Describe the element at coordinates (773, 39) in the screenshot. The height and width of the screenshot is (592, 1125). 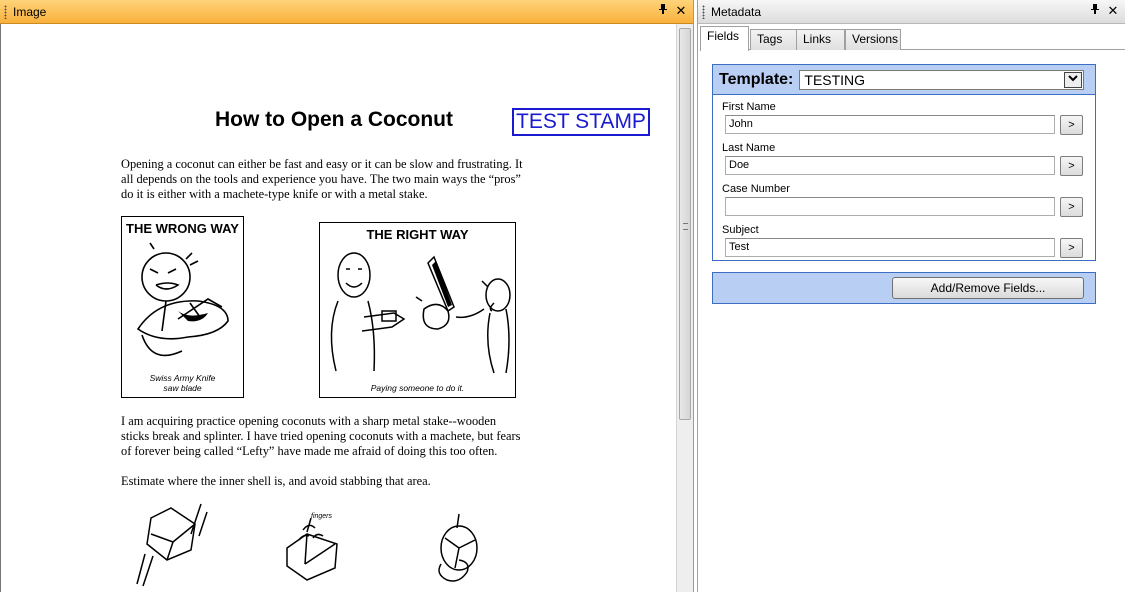
I see `tab-tags: Tags` at that location.